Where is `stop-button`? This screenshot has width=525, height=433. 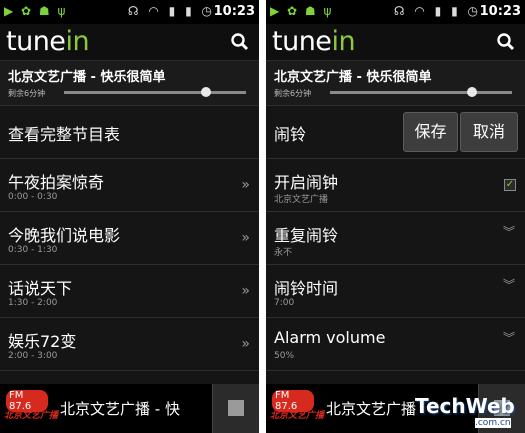
stop-button is located at coordinates (235, 408).